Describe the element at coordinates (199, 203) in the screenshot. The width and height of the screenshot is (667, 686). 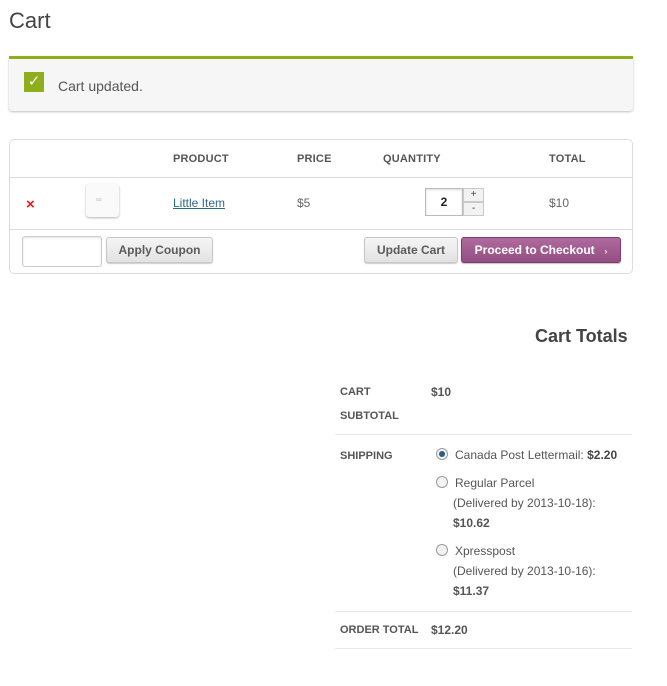
I see `product-link: Little Item` at that location.